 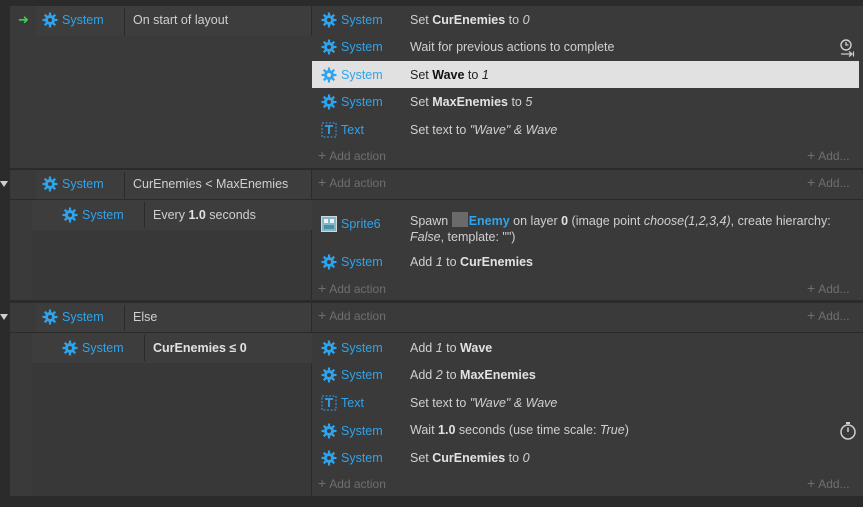 I want to click on action-row: System Add 1 to CurEnemies, so click(x=587, y=261).